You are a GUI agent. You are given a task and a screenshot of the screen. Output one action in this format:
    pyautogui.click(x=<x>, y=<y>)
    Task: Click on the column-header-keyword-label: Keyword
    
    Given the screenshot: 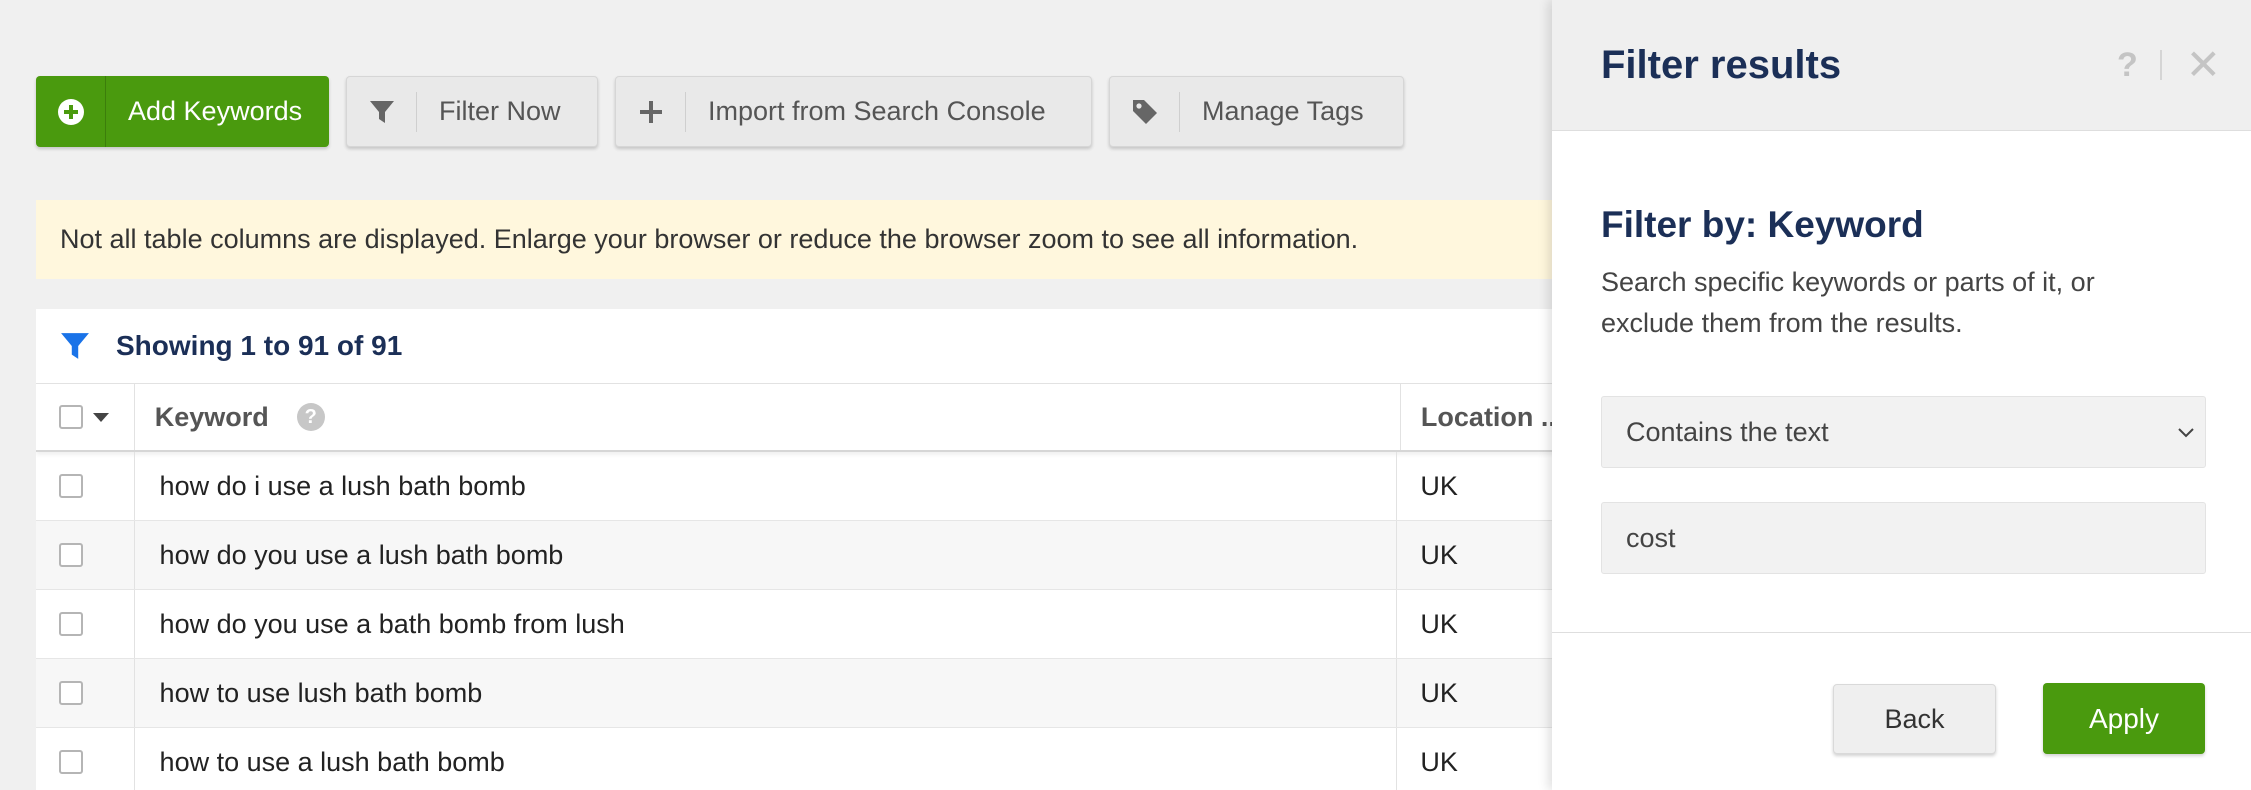 What is the action you would take?
    pyautogui.click(x=211, y=416)
    